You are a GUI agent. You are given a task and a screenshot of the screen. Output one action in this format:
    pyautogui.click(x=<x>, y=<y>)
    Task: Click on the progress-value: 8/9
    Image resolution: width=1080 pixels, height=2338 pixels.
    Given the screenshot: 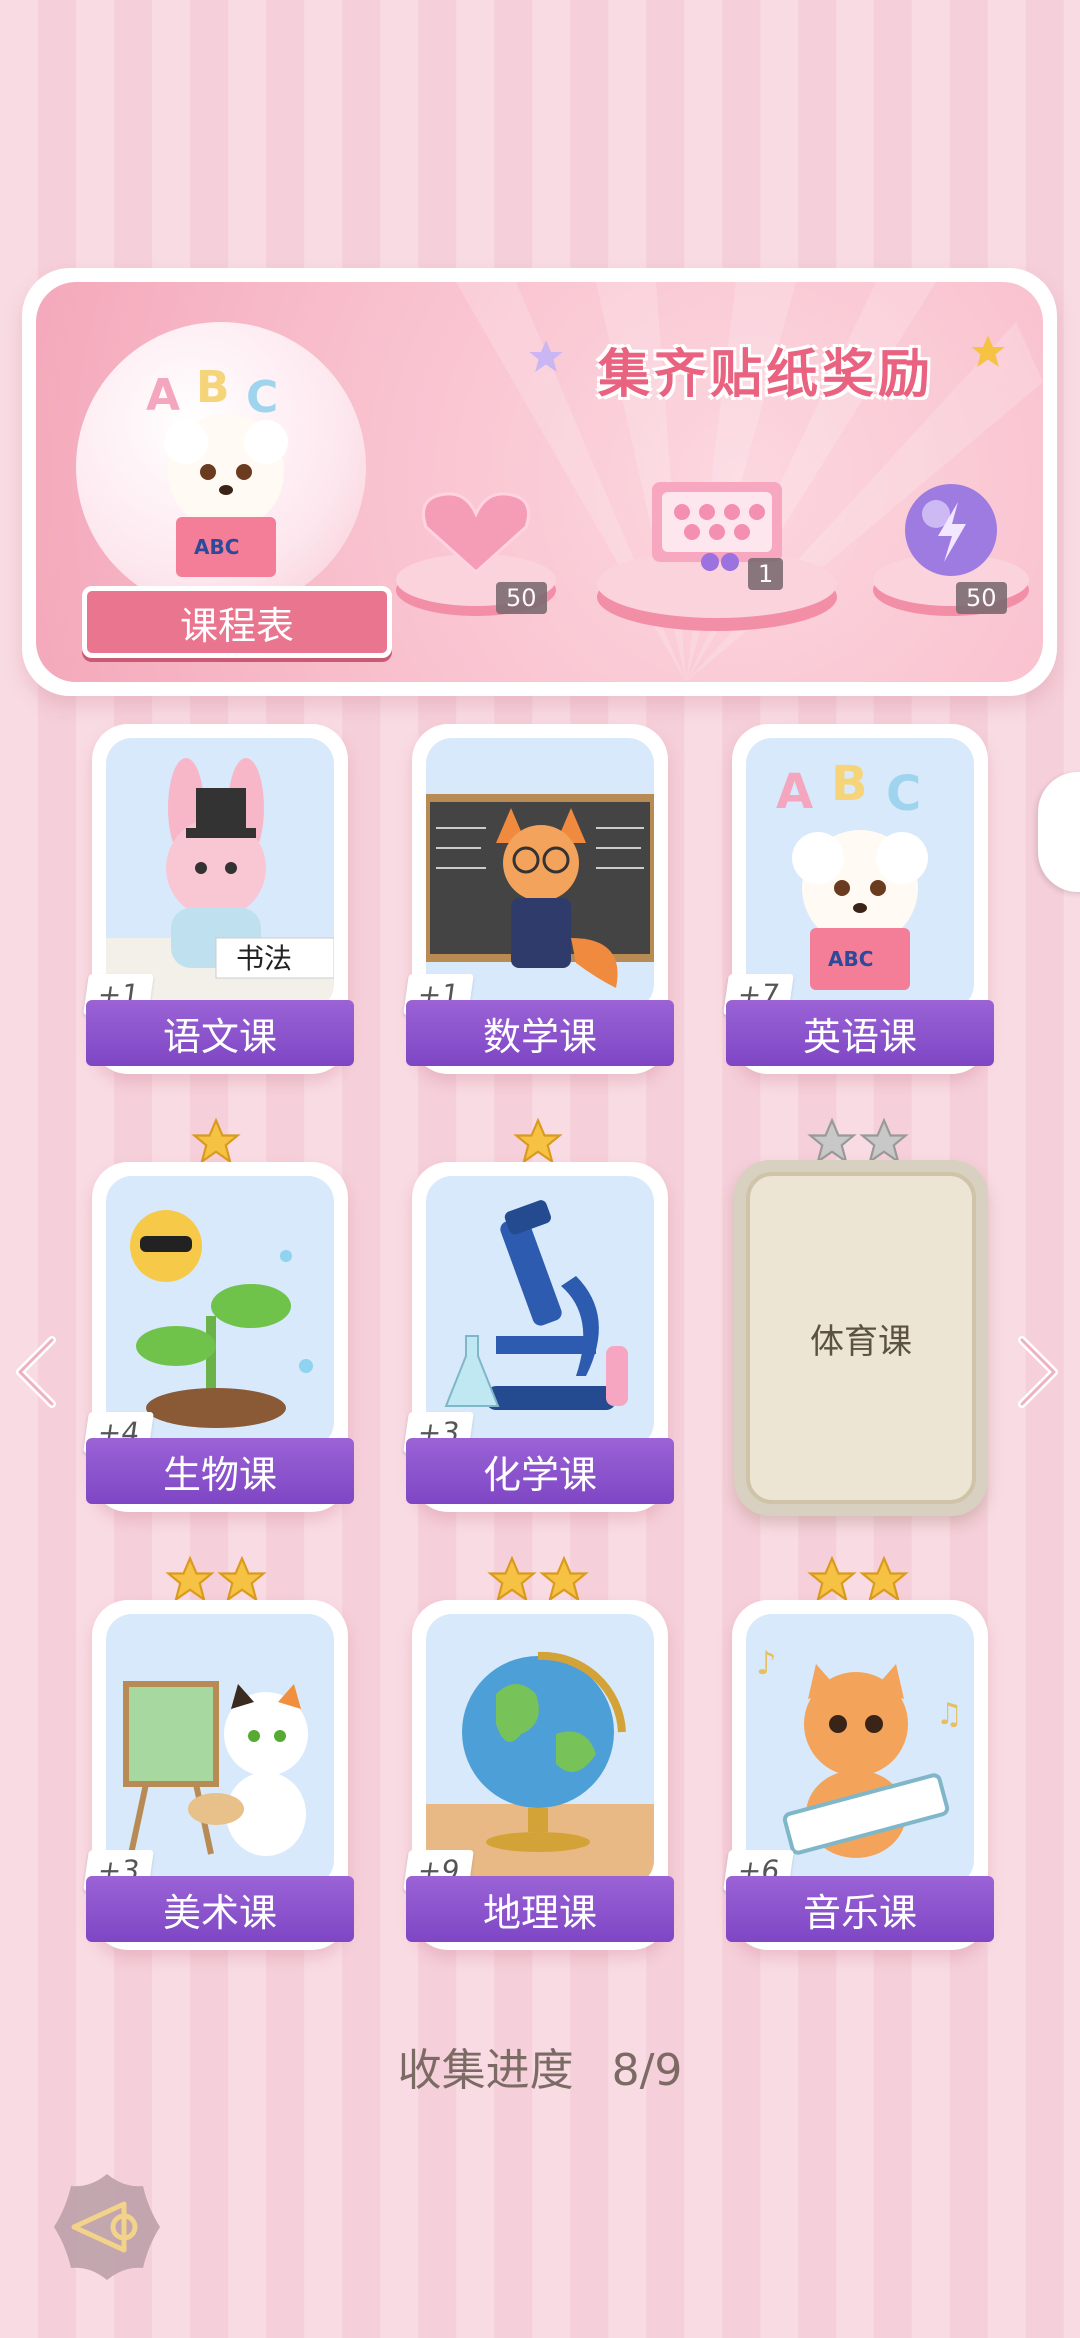 What is the action you would take?
    pyautogui.click(x=647, y=2070)
    